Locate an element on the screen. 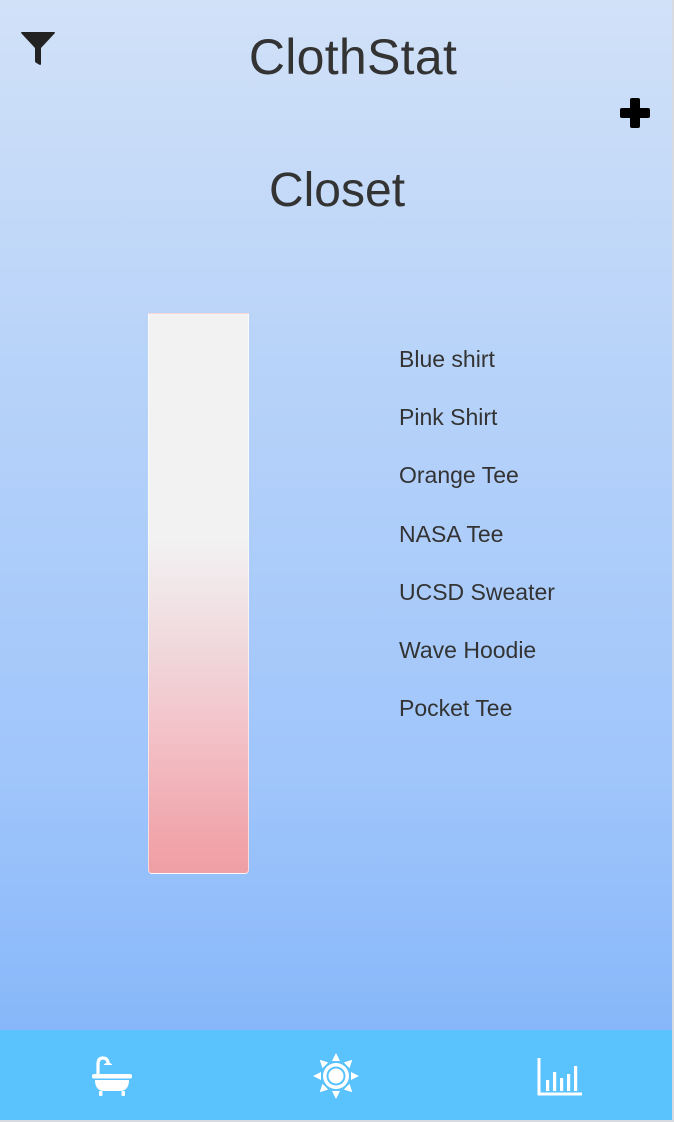 This screenshot has height=1122, width=674. nav-stats-button is located at coordinates (560, 1076).